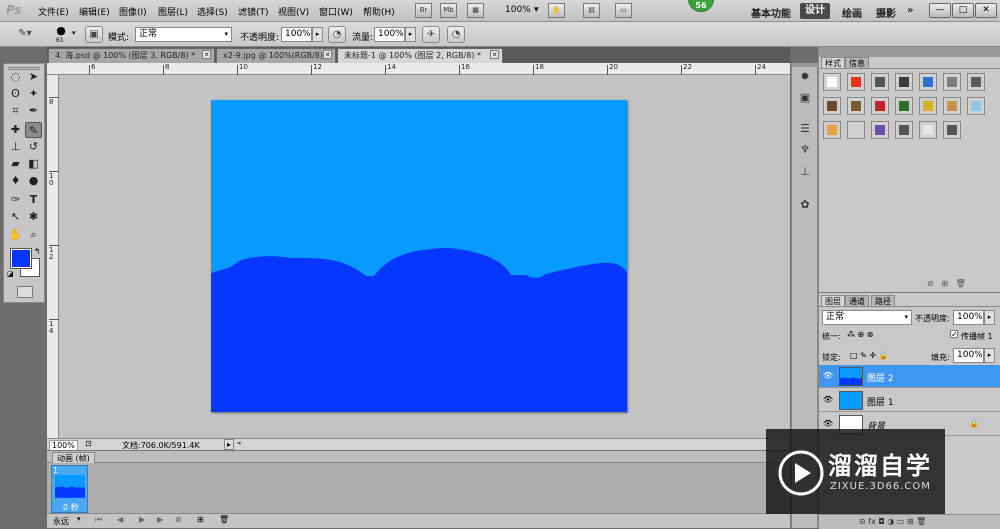 The height and width of the screenshot is (529, 1000). Describe the element at coordinates (869, 355) in the screenshot. I see `lock-icons: □ ✎ ✛ 🔒` at that location.